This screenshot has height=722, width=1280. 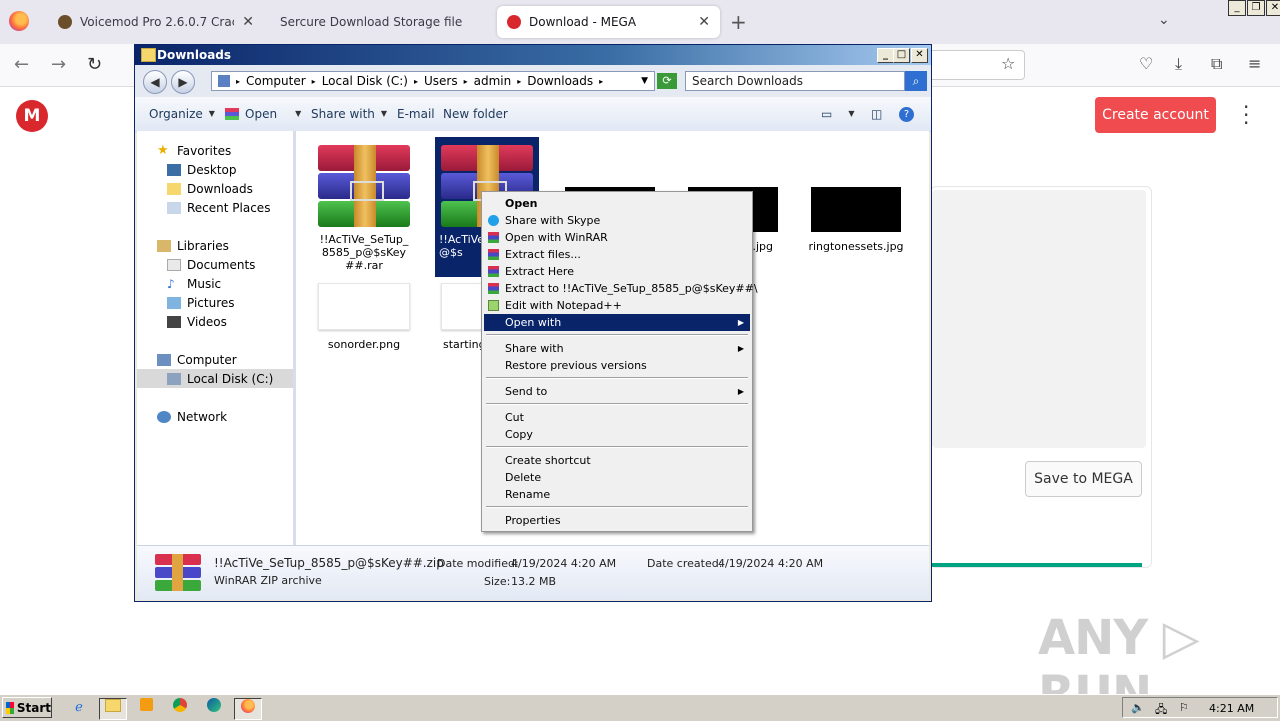 What do you see at coordinates (21, 64) in the screenshot?
I see `back-arrow-icon: ←` at bounding box center [21, 64].